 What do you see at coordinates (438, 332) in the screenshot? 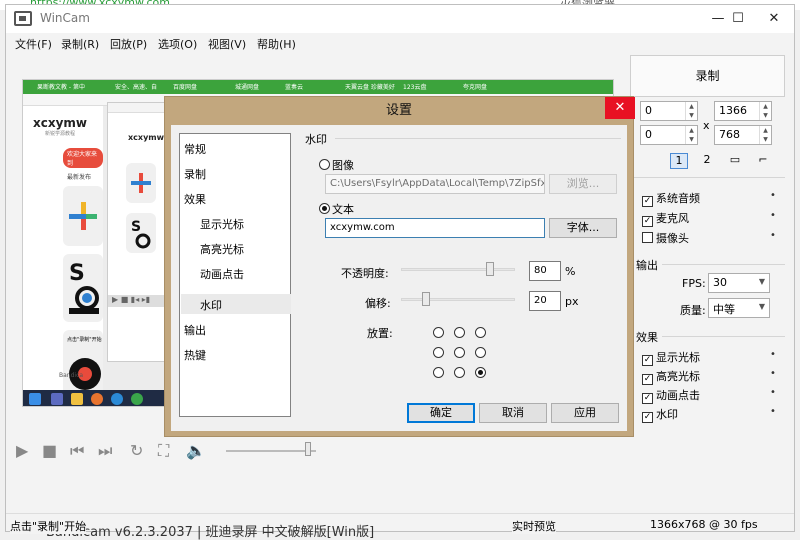
I see `placement-top-left` at bounding box center [438, 332].